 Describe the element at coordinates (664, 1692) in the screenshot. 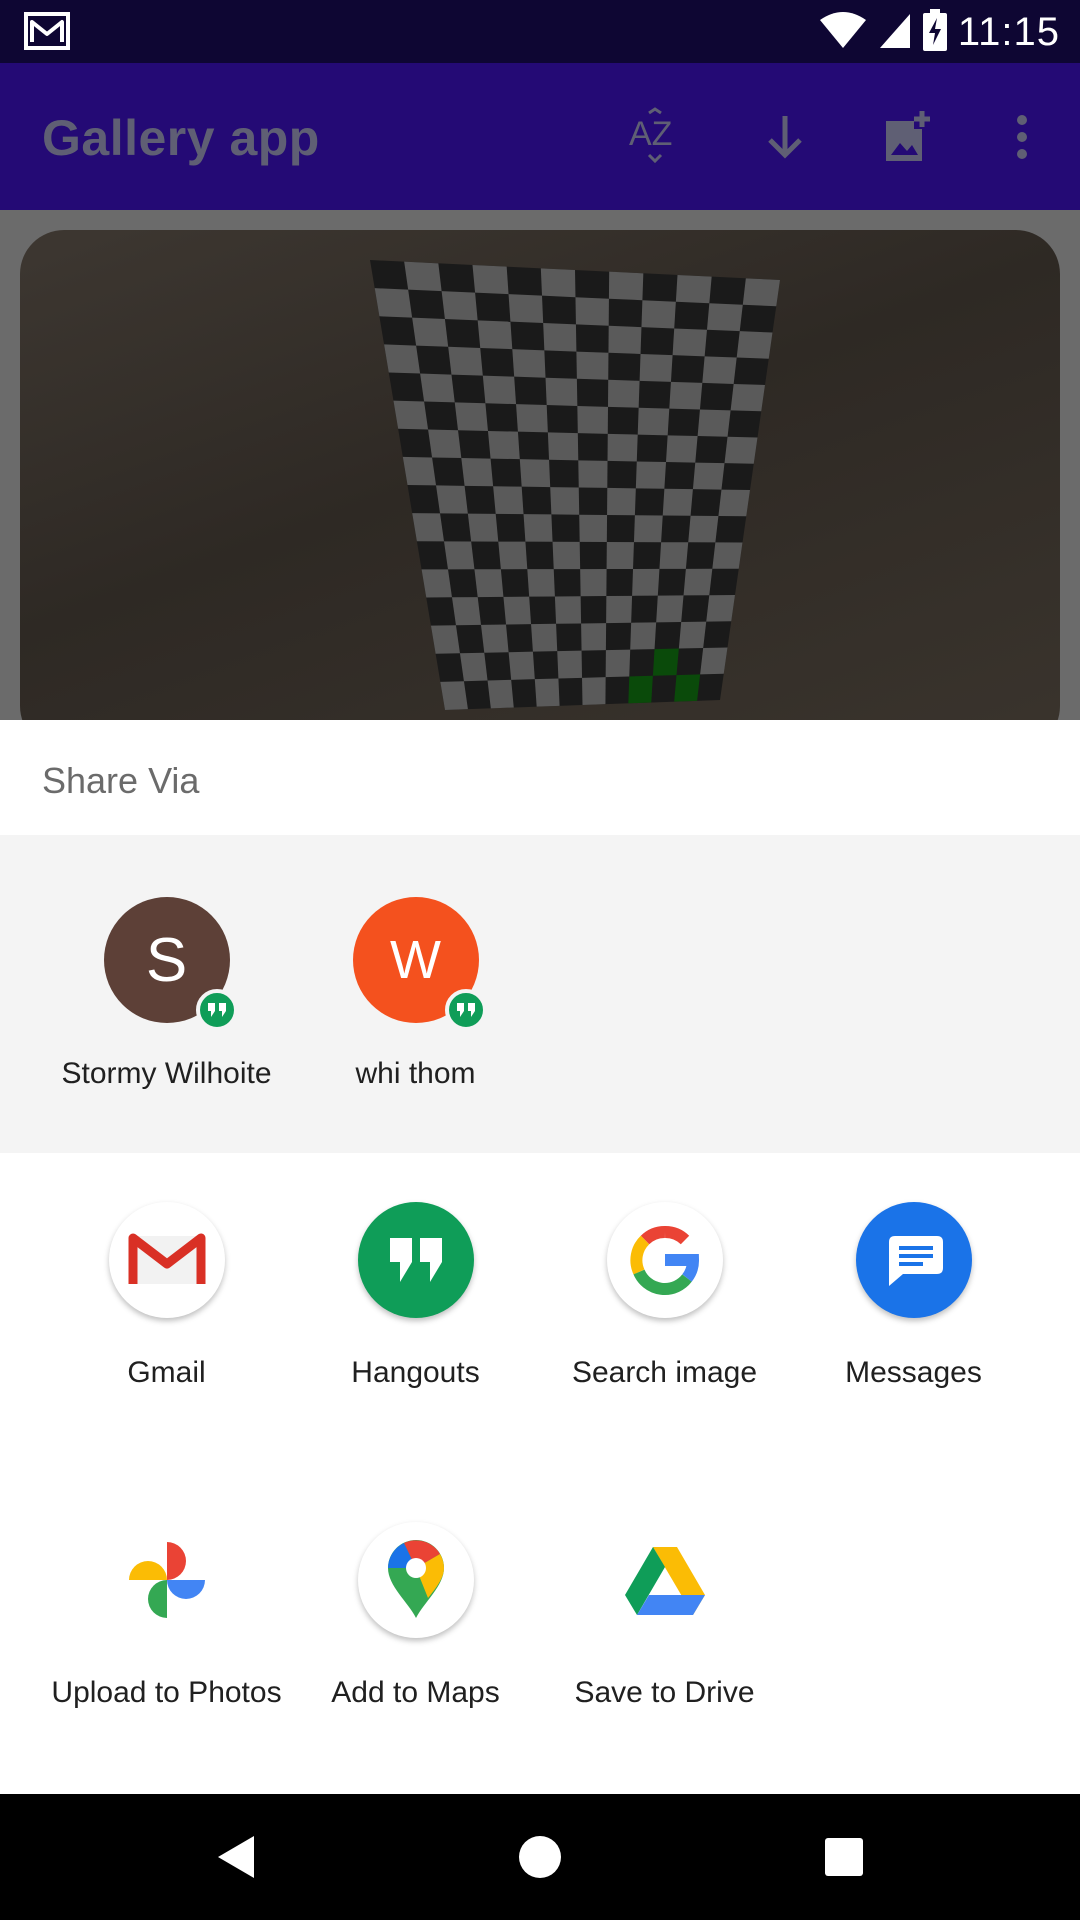

I see `app-label: Save to Drive` at that location.